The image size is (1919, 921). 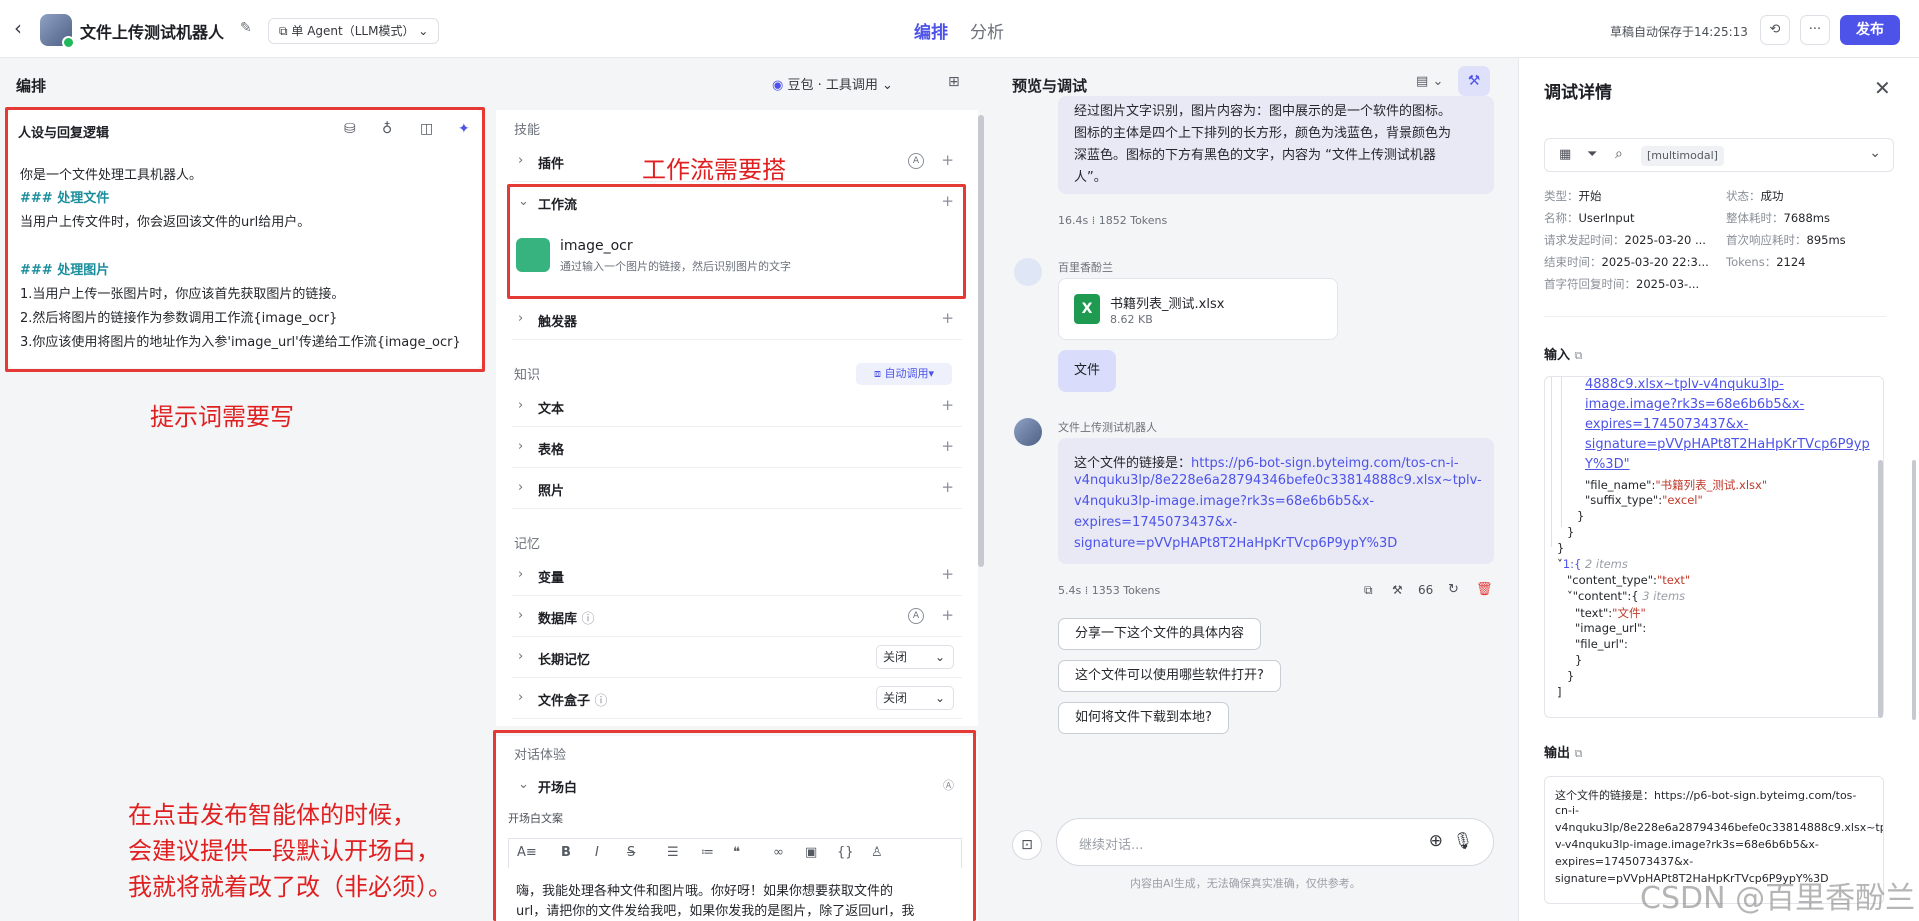 What do you see at coordinates (1880, 589) in the screenshot?
I see `json-scrollbar` at bounding box center [1880, 589].